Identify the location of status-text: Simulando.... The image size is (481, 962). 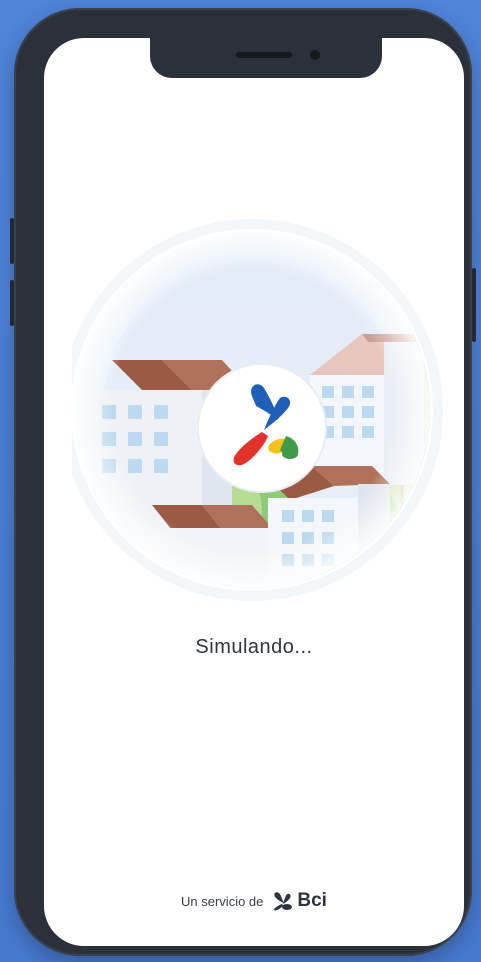
(254, 647).